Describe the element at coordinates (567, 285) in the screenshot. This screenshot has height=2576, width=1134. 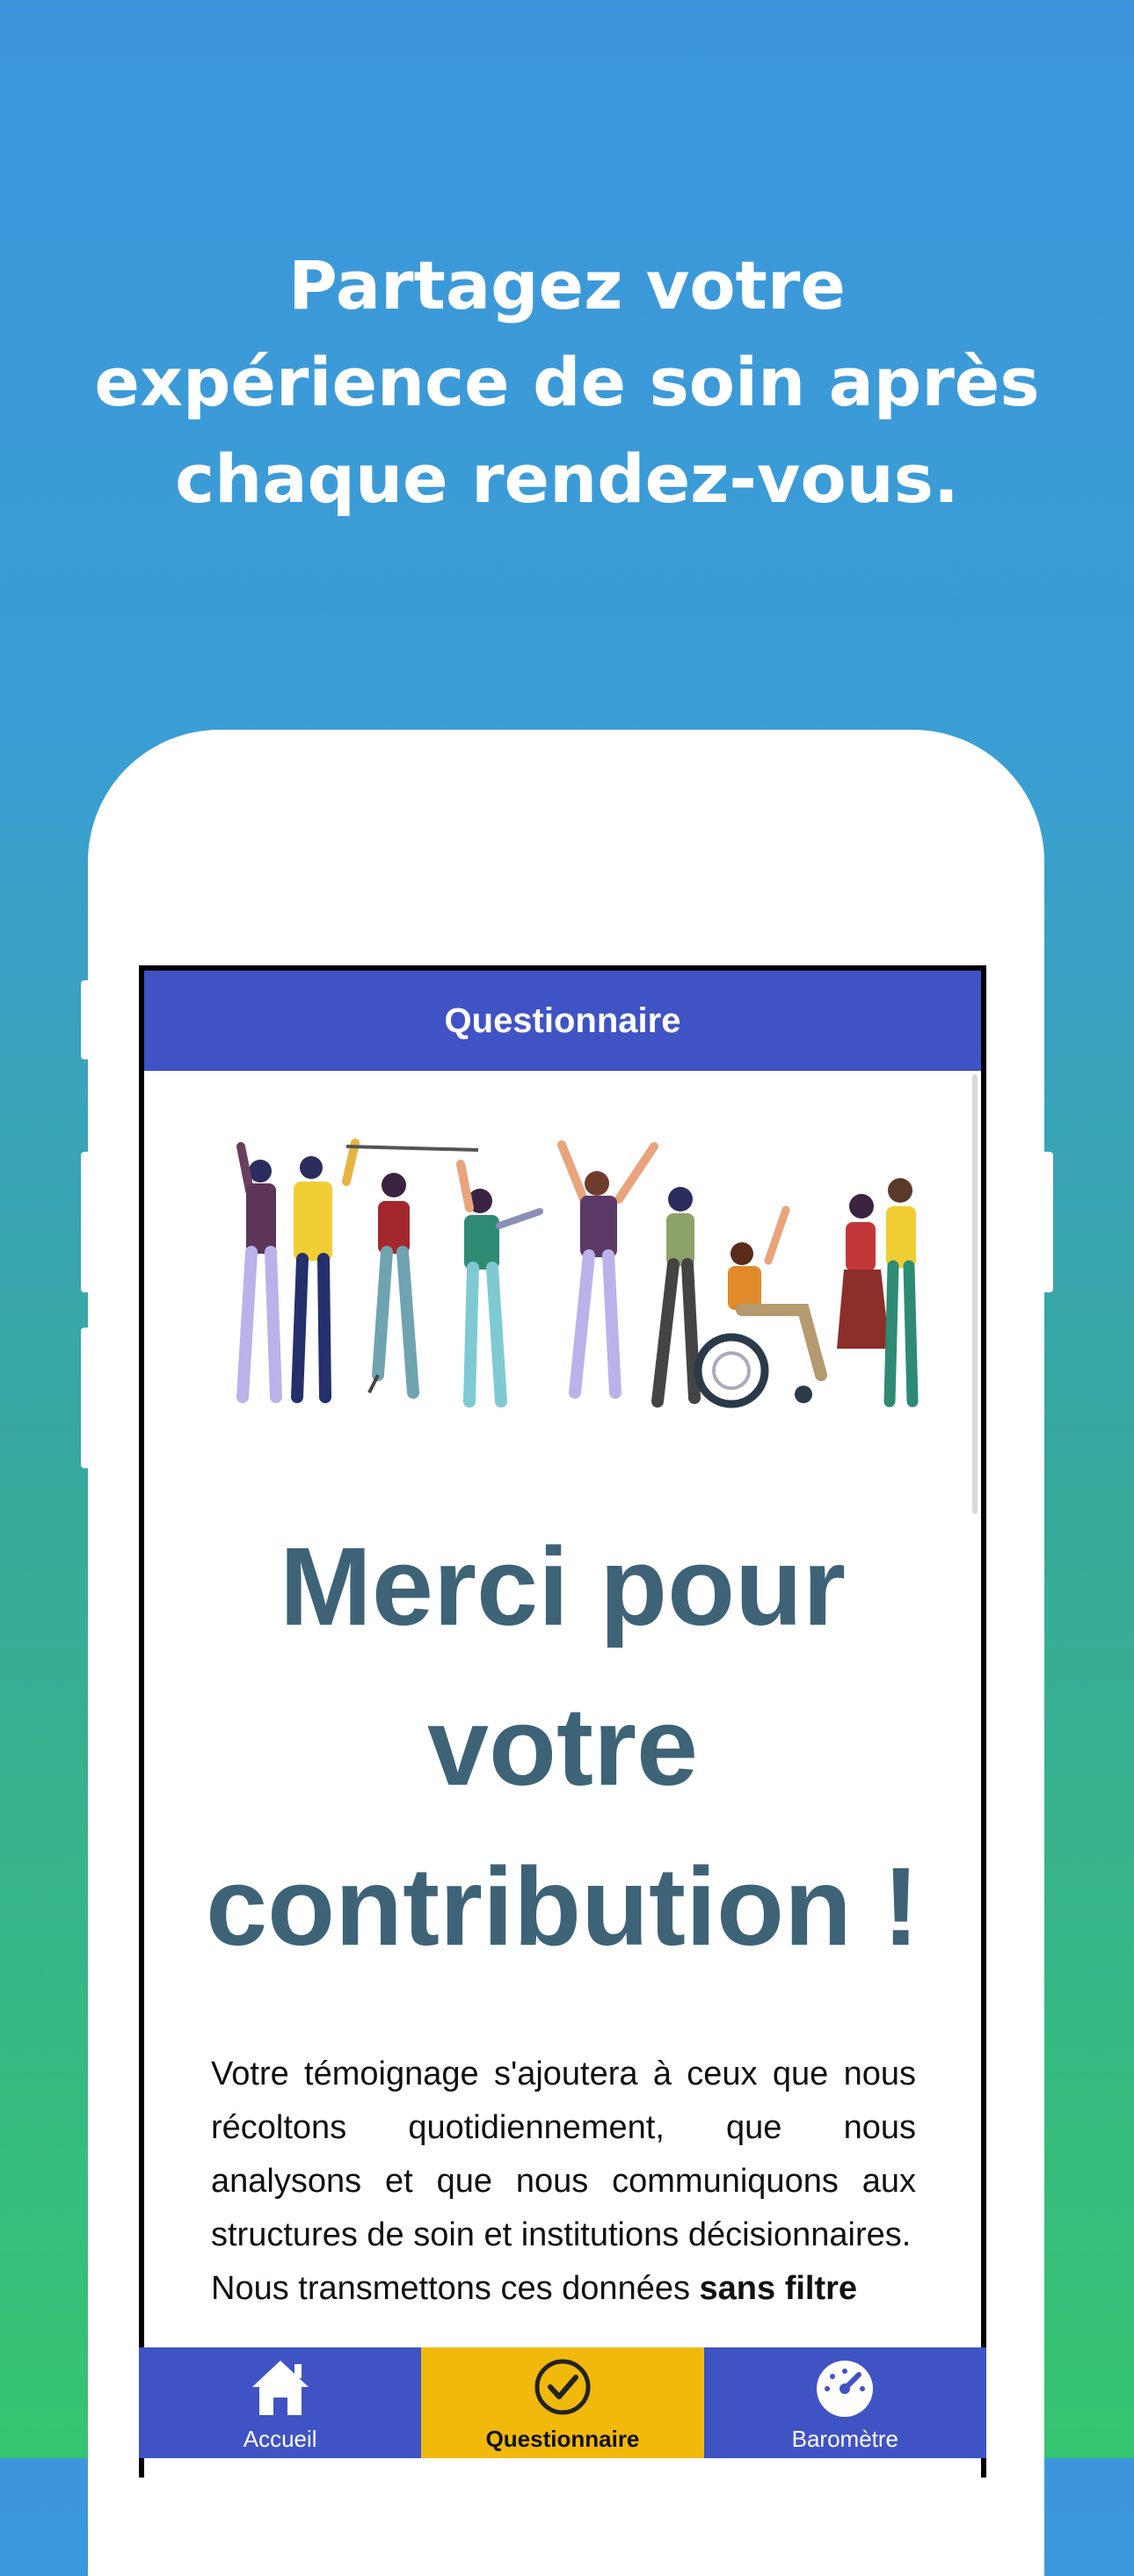
I see `headline-line-1: Partagez votre` at that location.